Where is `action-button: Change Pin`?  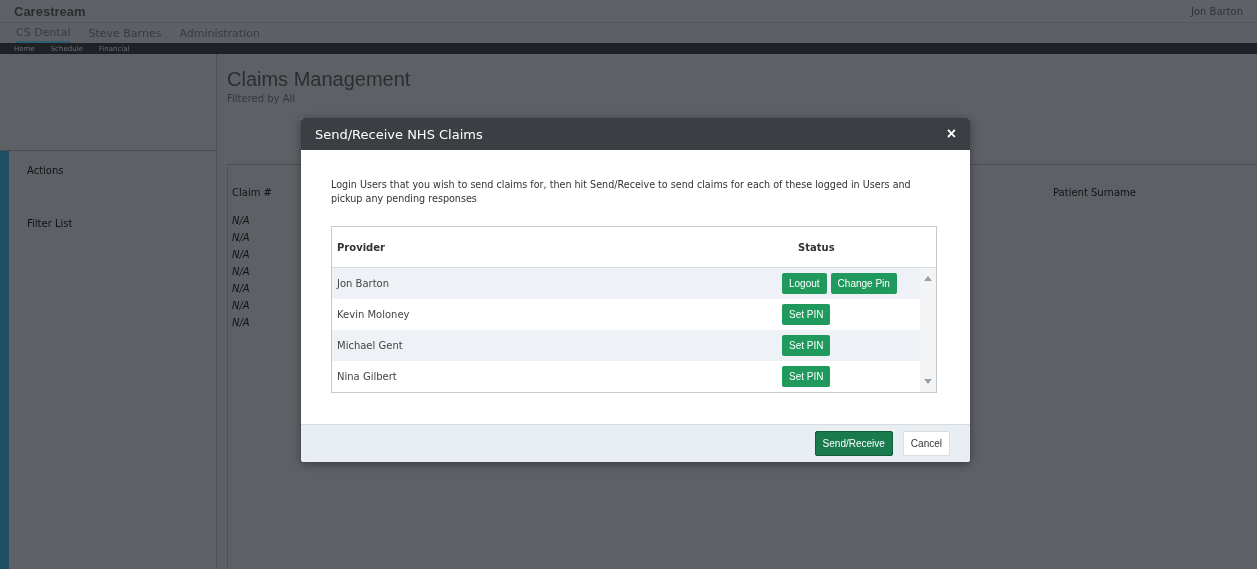 action-button: Change Pin is located at coordinates (863, 283).